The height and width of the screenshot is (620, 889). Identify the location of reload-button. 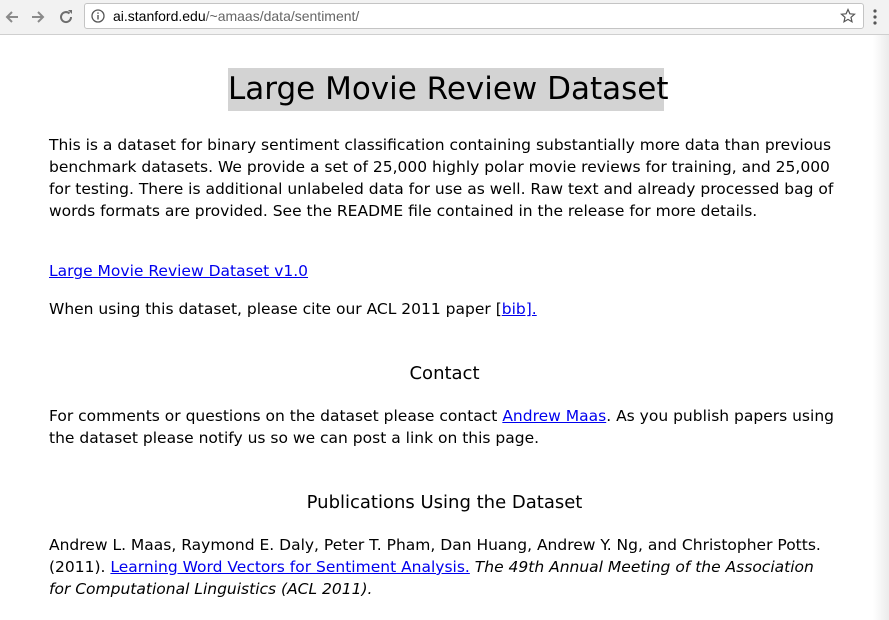
(66, 17).